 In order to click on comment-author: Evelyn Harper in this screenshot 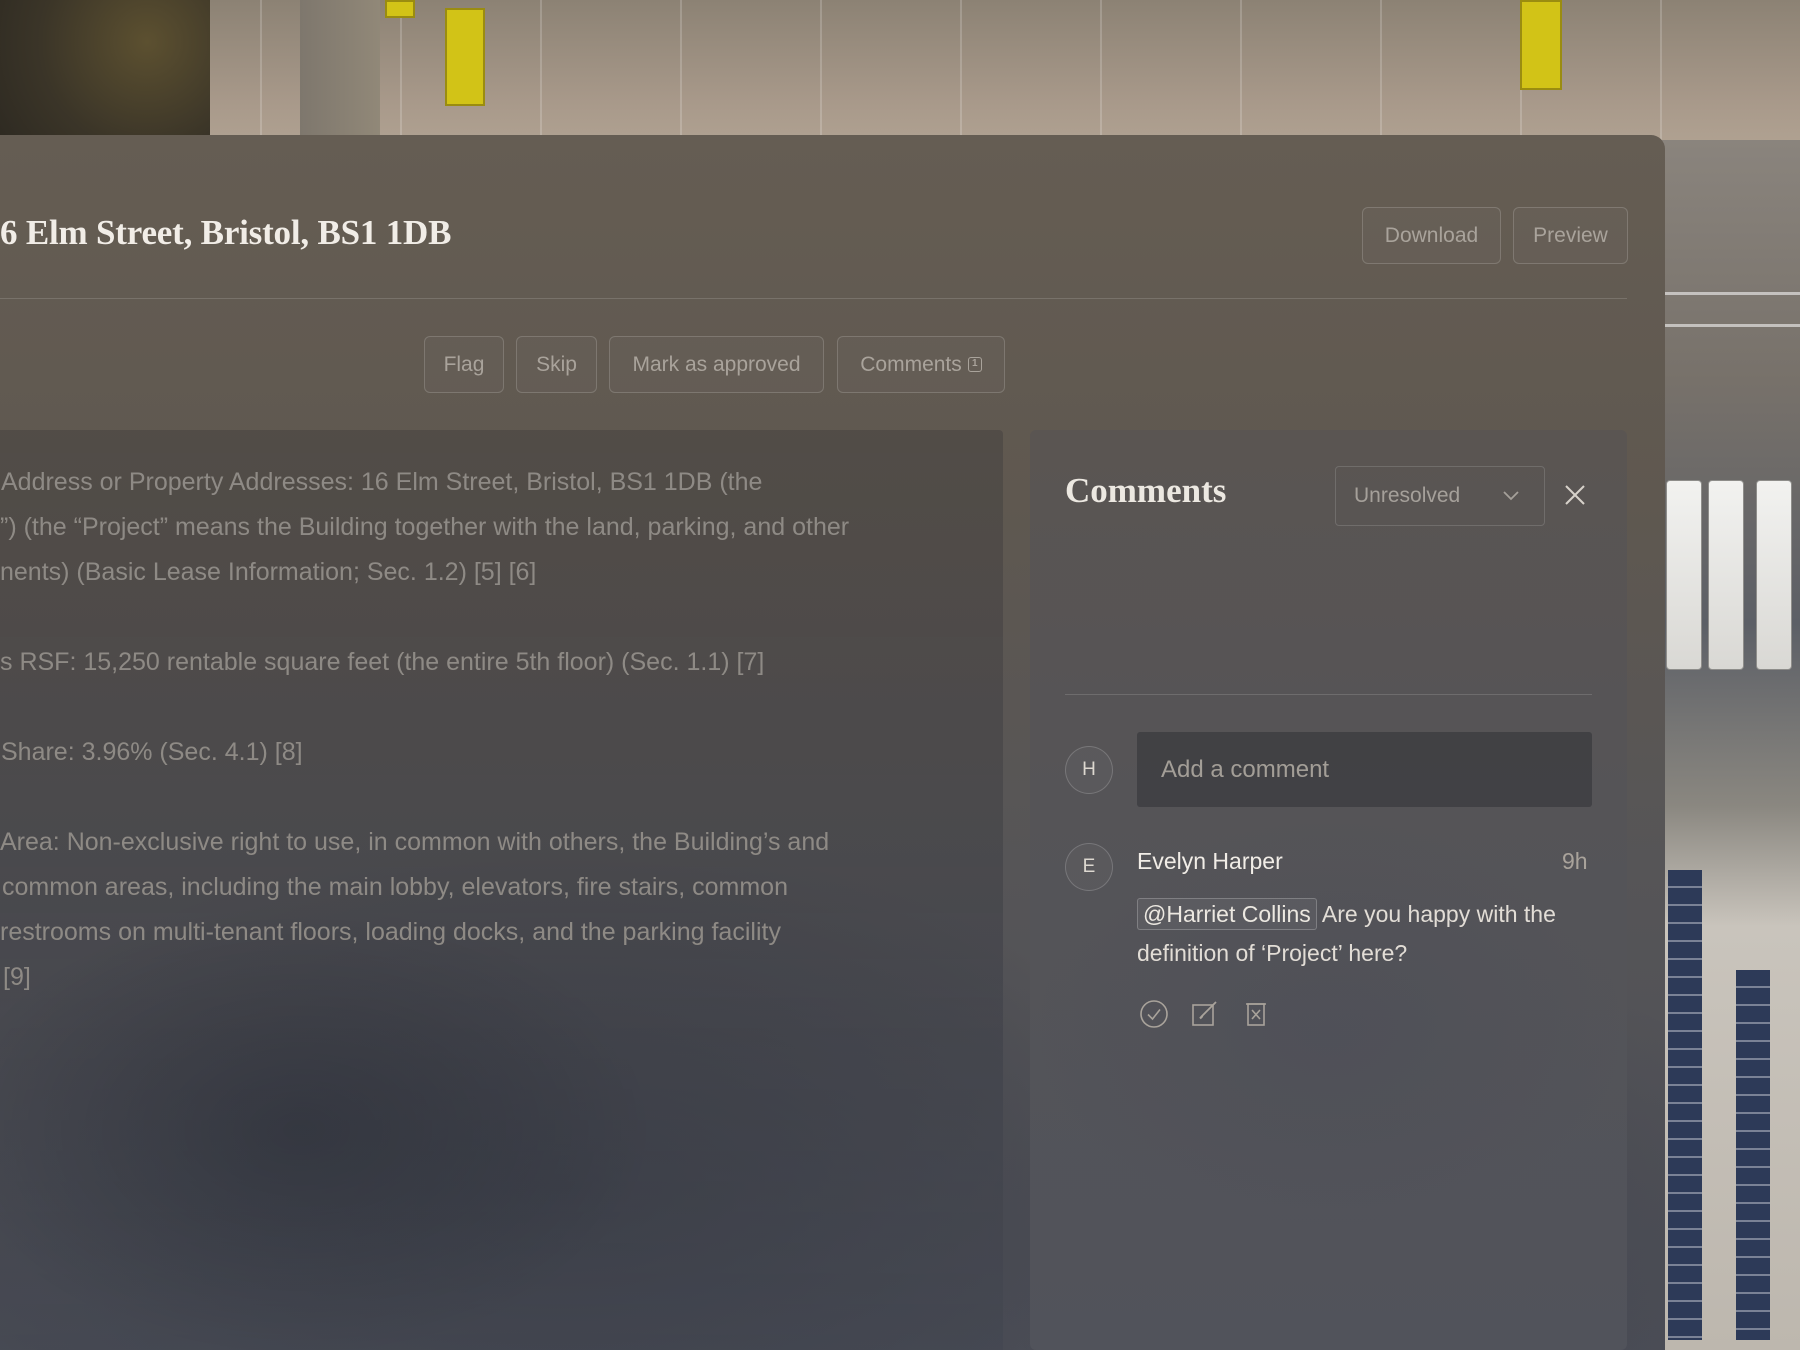, I will do `click(1210, 861)`.